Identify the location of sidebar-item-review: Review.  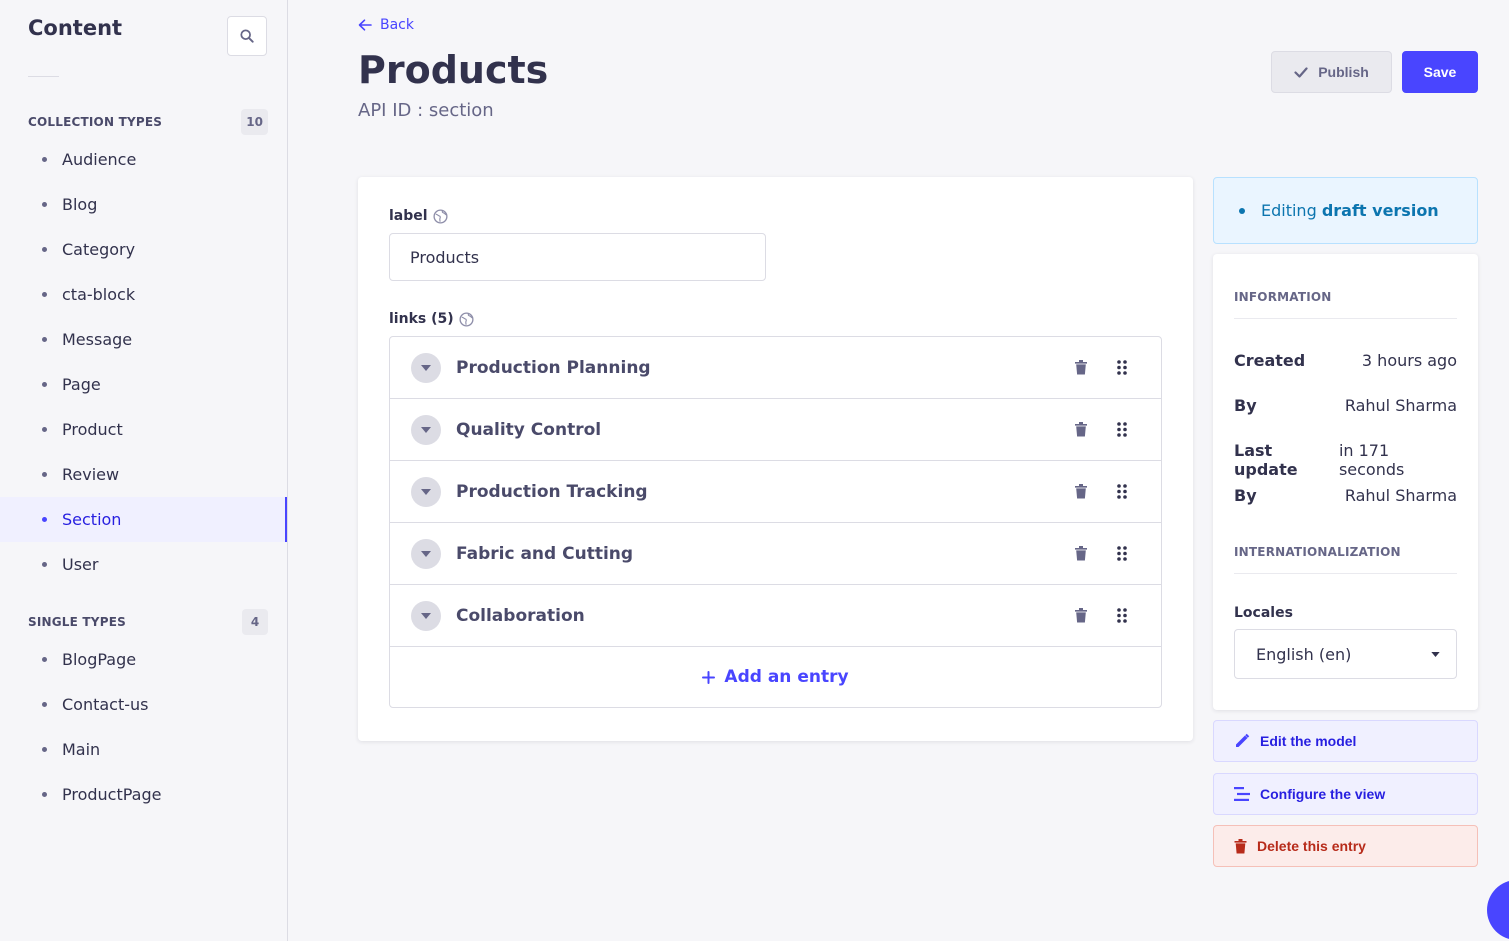
(143, 474).